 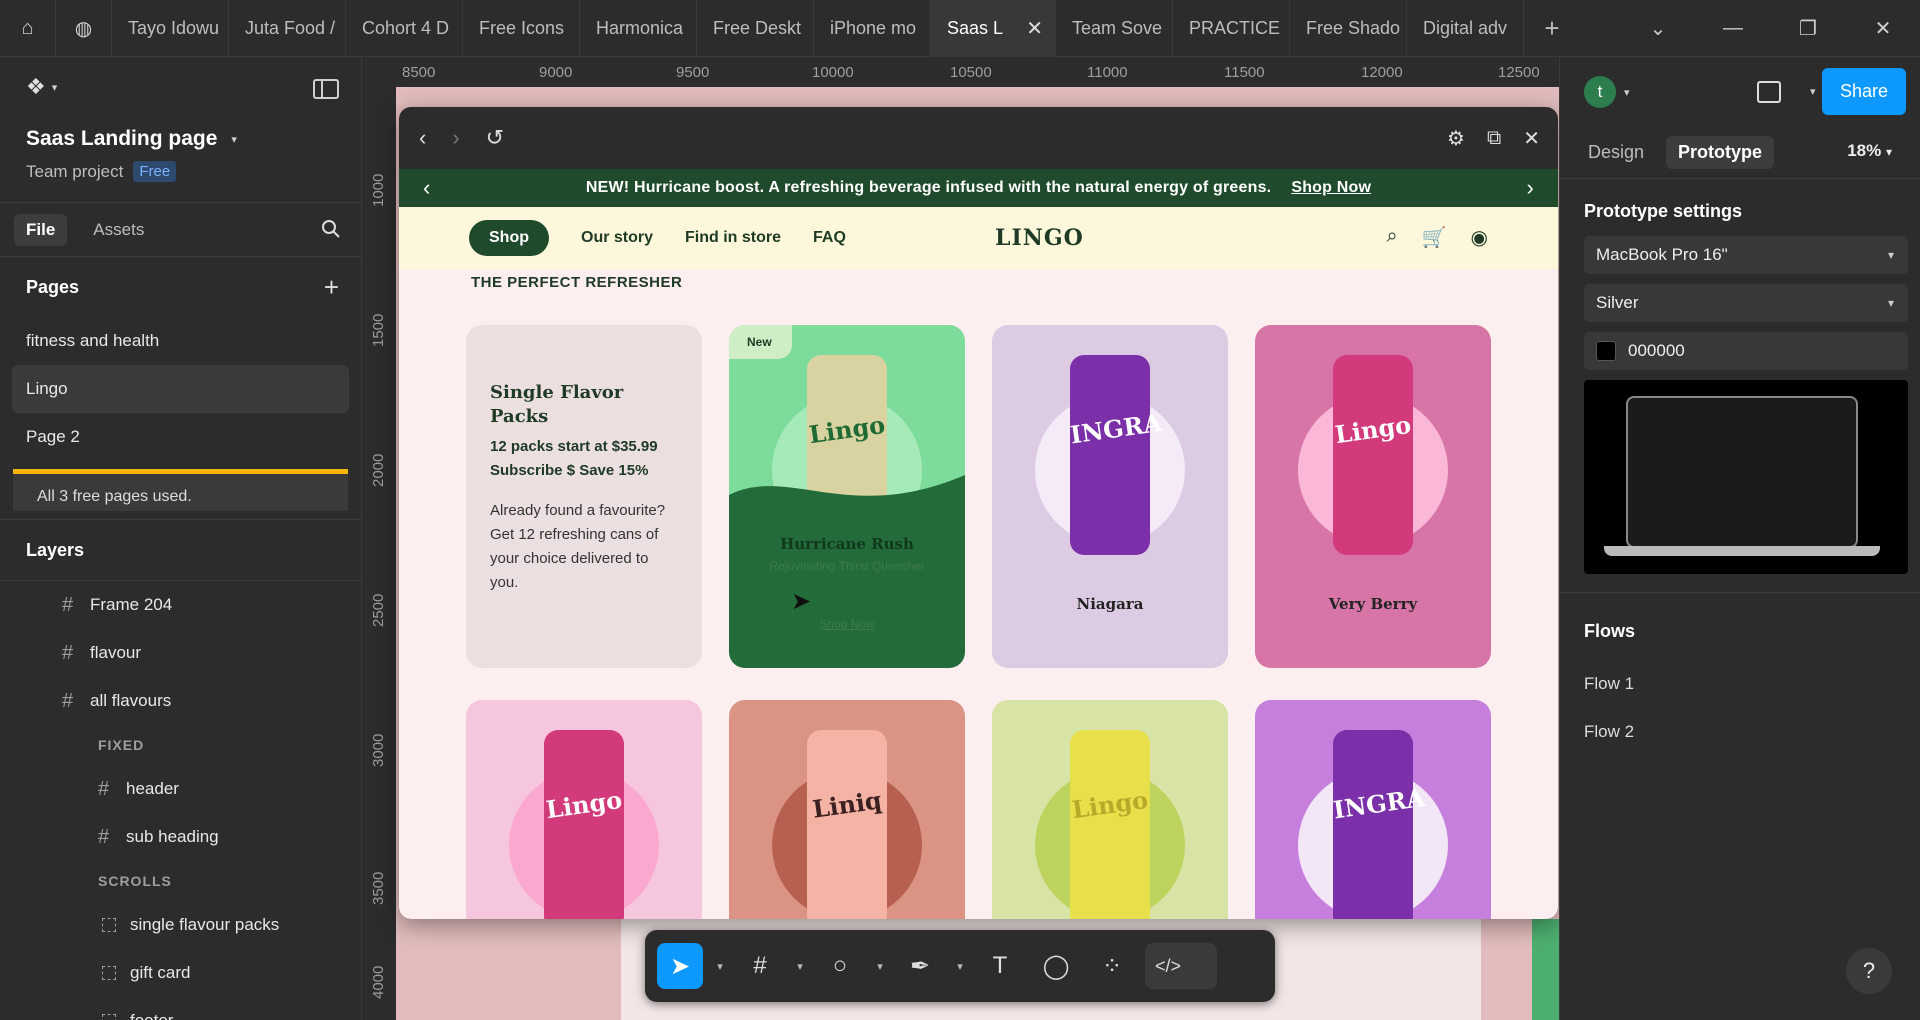 I want to click on plan-badge: Free, so click(x=155, y=171).